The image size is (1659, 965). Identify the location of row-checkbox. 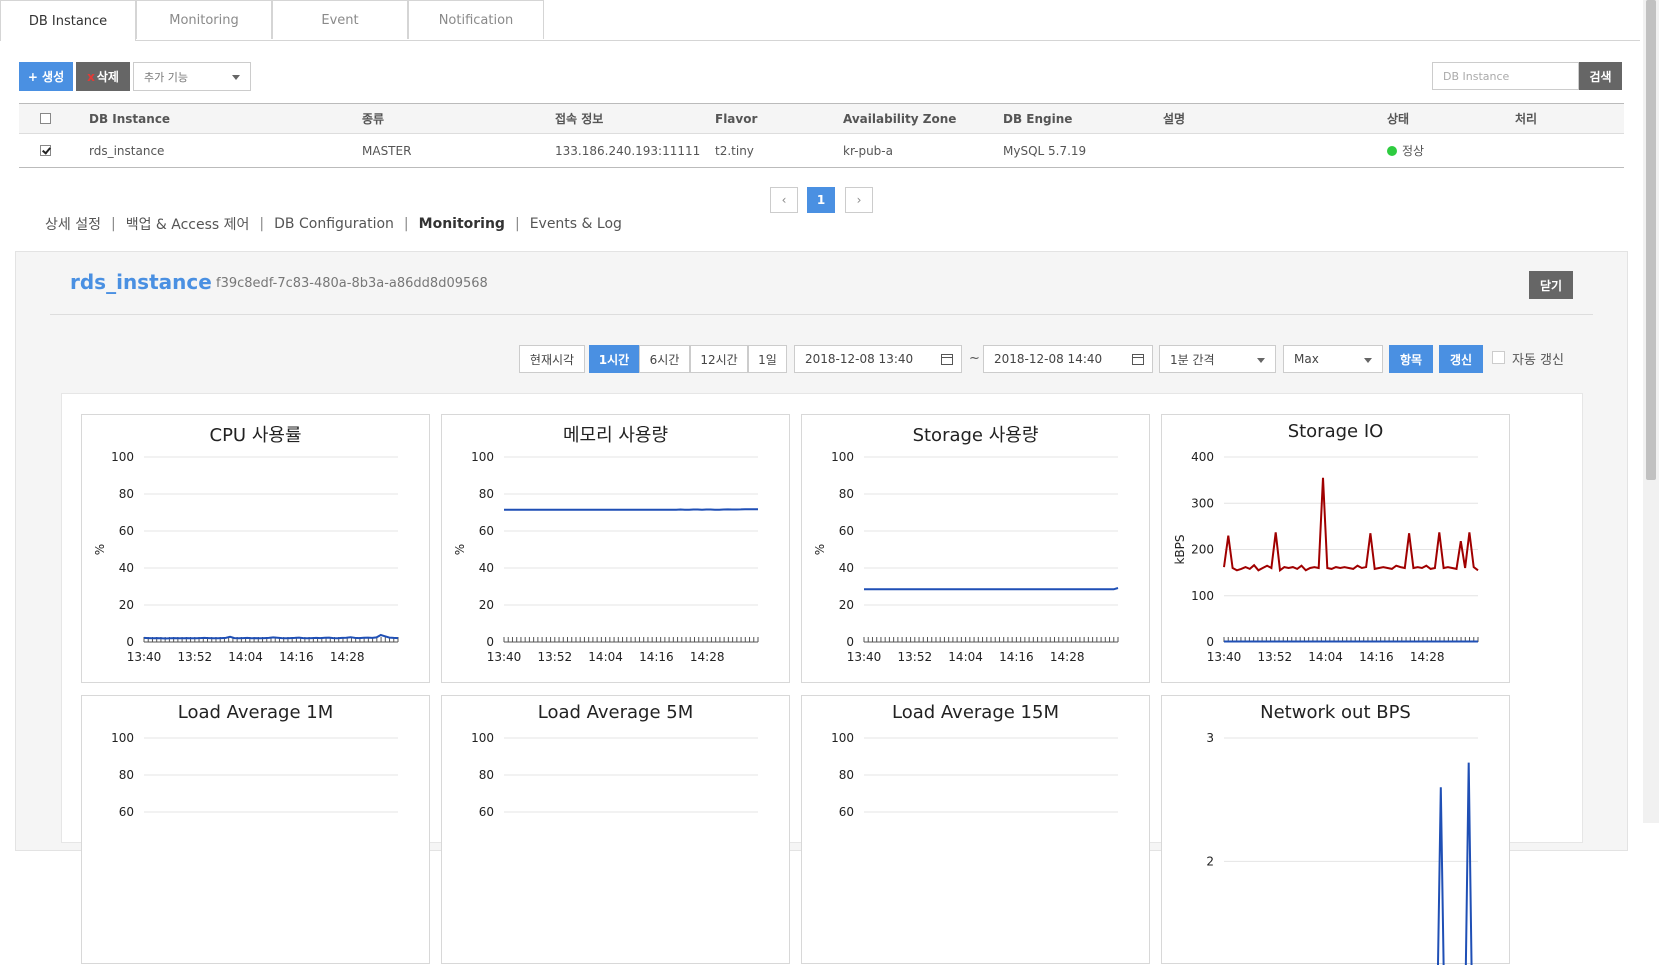
(45, 150).